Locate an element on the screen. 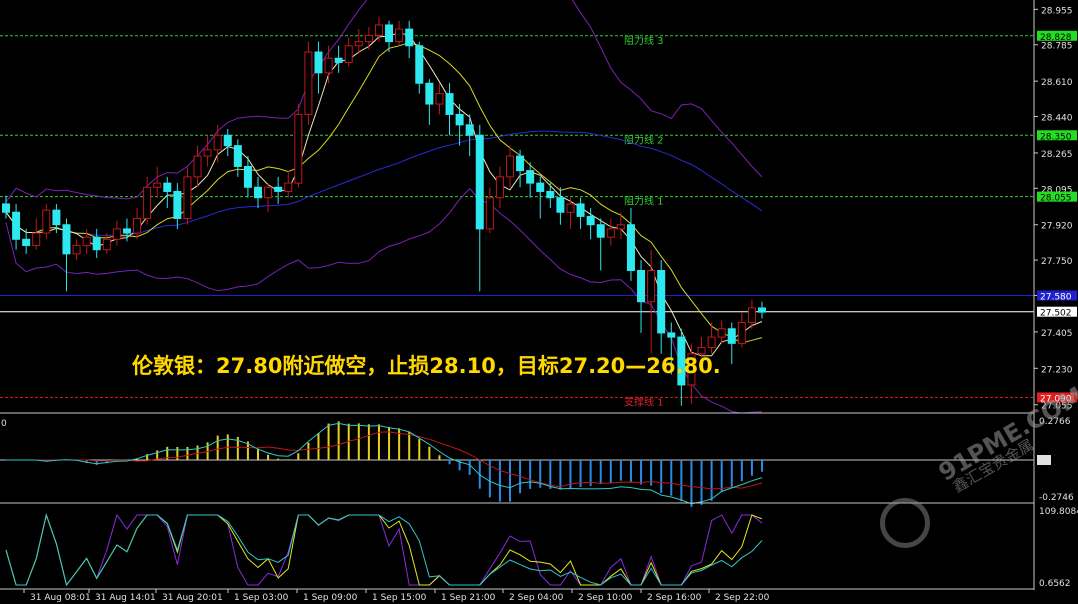  price-tick-label: 27.230 is located at coordinates (1057, 370).